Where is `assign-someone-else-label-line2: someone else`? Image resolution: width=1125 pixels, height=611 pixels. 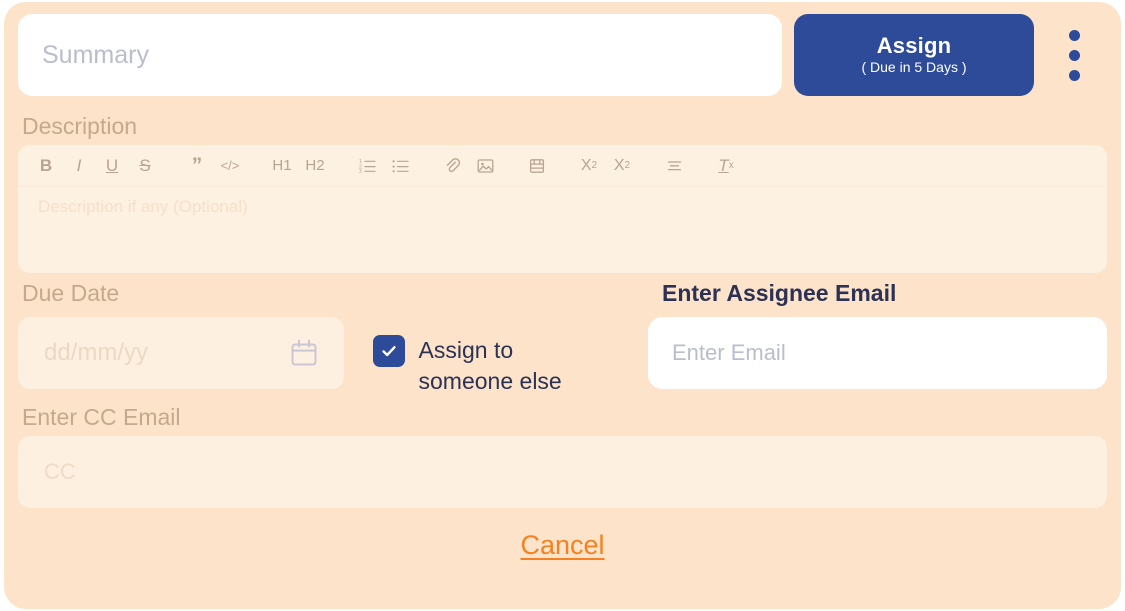 assign-someone-else-label-line2: someone else is located at coordinates (490, 380).